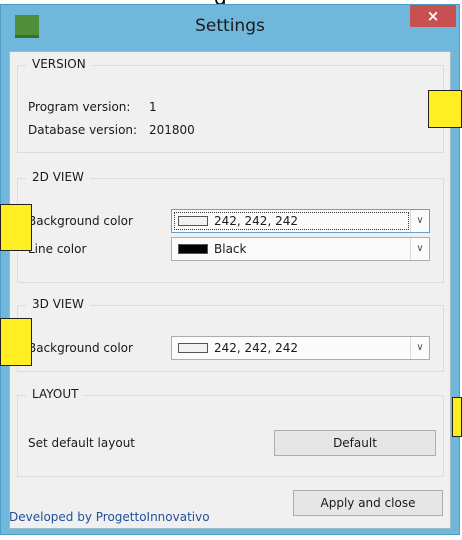 The image size is (462, 540). I want to click on annotation-marker-2d-view, so click(16, 227).